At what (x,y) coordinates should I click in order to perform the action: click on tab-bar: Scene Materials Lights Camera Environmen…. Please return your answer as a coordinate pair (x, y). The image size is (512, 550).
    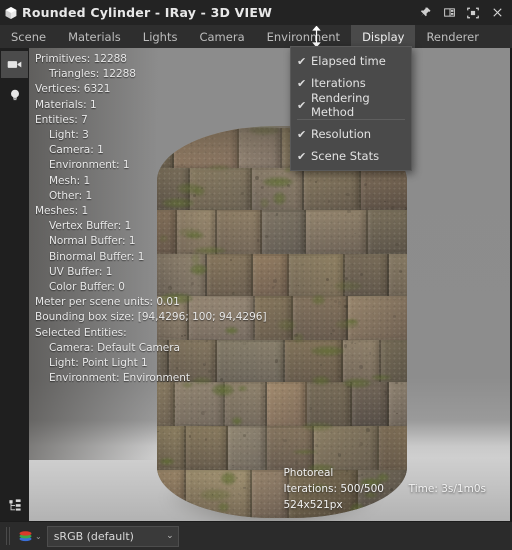
    Looking at the image, I should click on (256, 37).